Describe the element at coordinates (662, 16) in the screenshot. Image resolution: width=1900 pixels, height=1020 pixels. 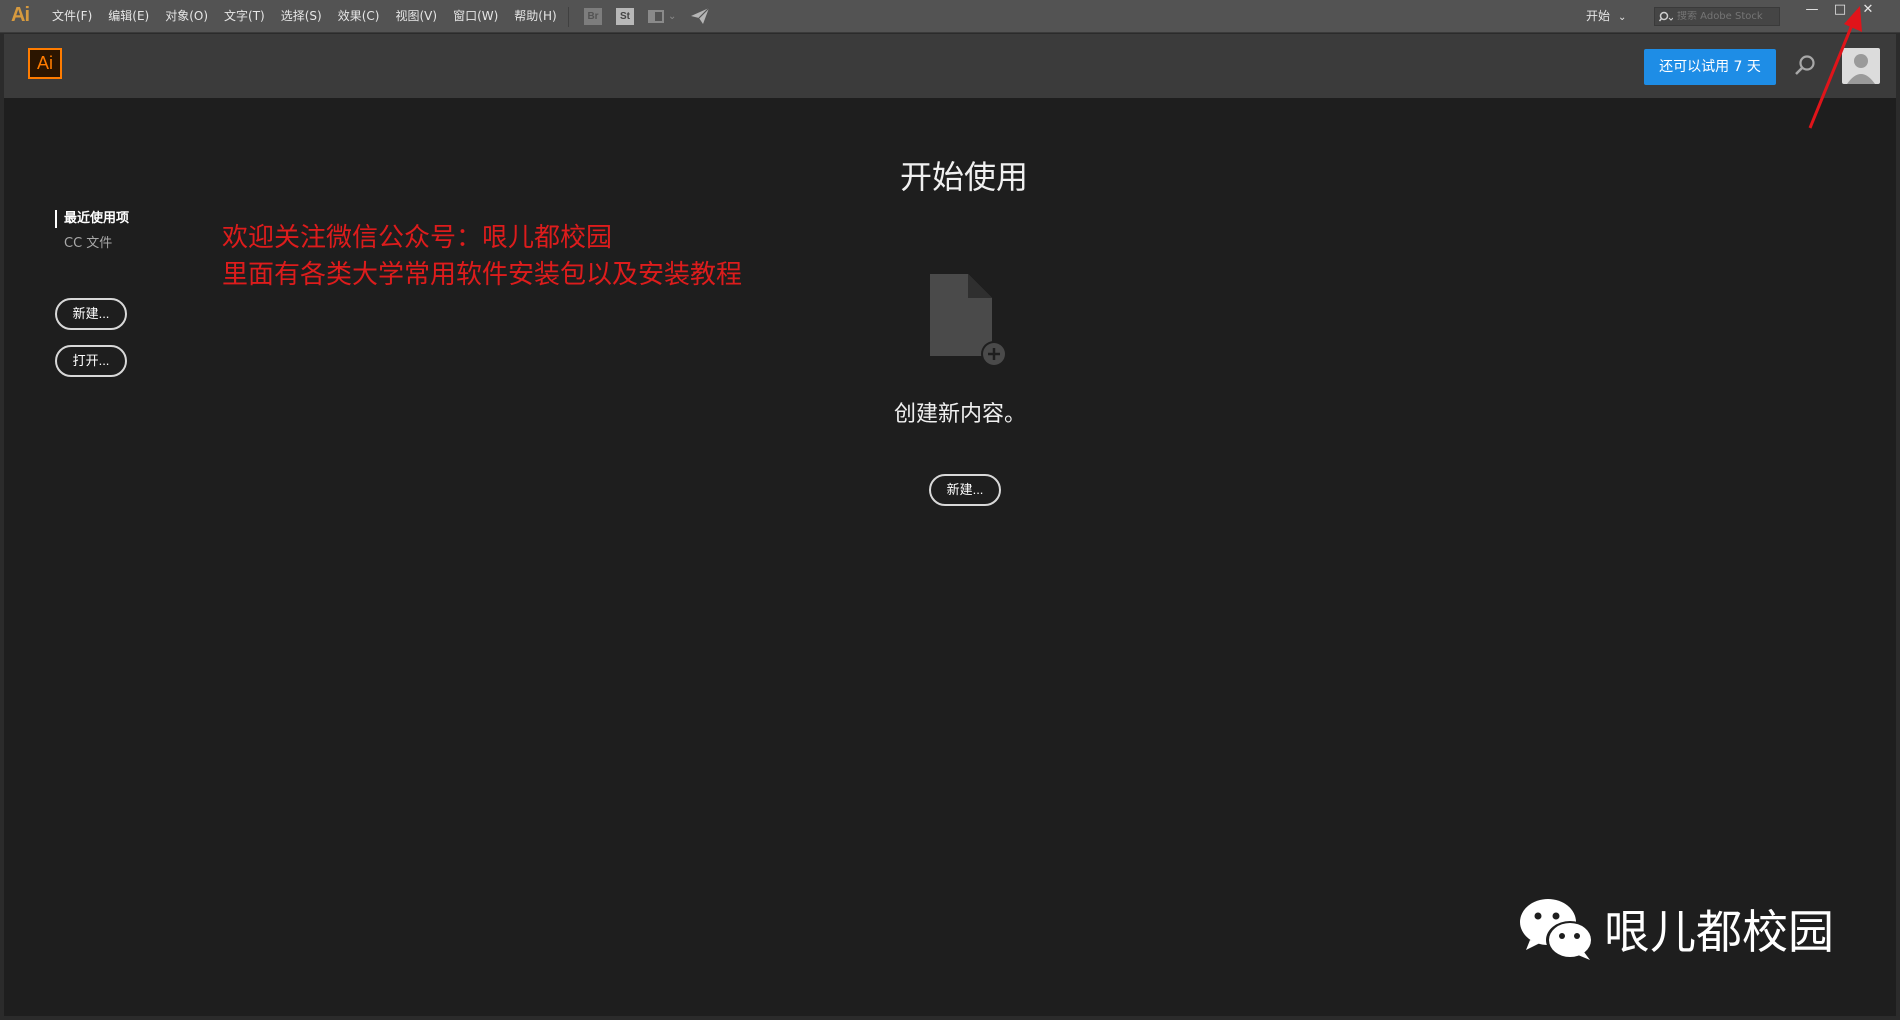
I see `arrange-documents-icon: ⌄` at that location.